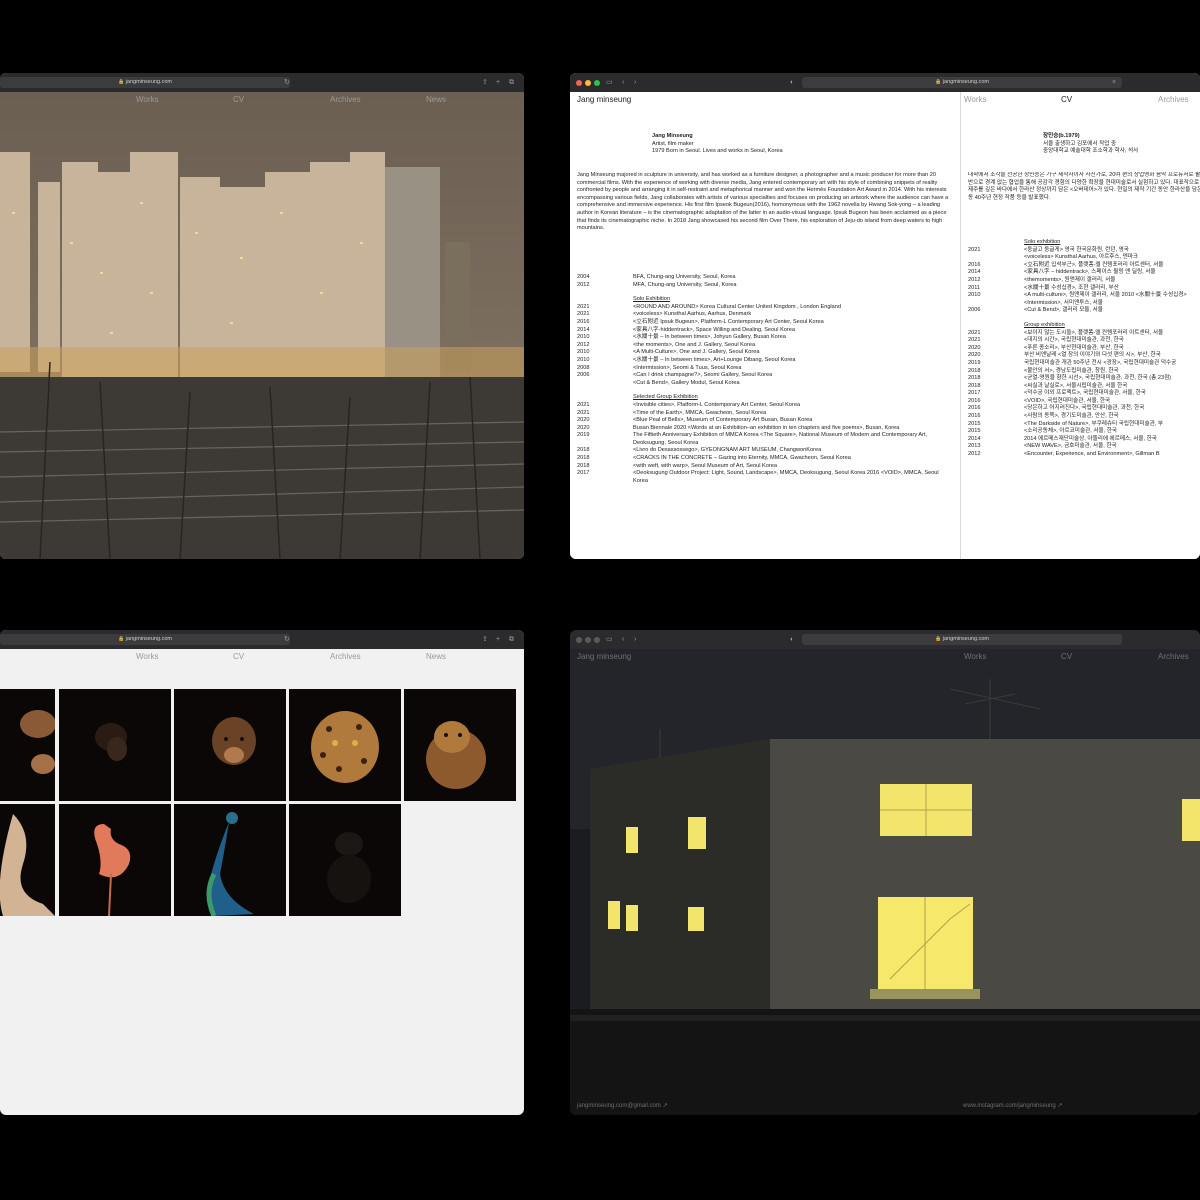 Image resolution: width=1200 pixels, height=1200 pixels. I want to click on cv-entry: <Cut & Bend>, Gallery Modul, Seoul Korea, so click(765, 384).